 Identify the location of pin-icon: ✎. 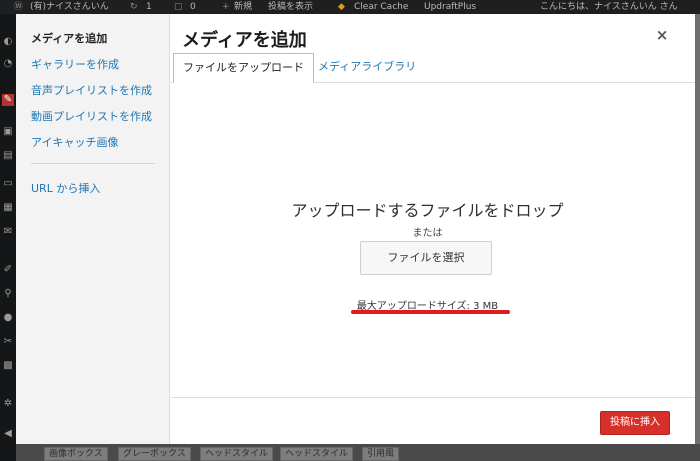
(8, 100).